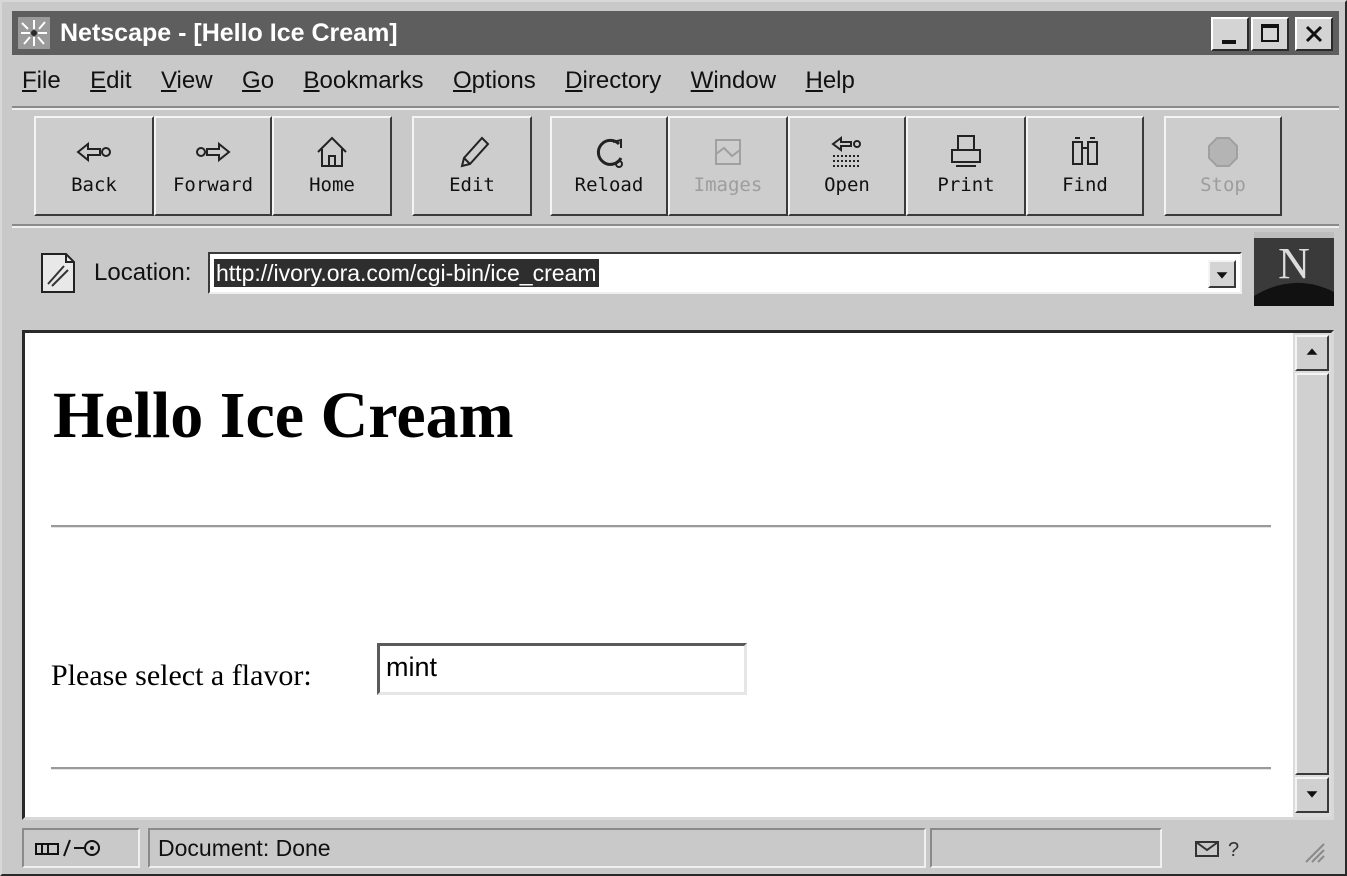  I want to click on open-button: Open, so click(847, 166).